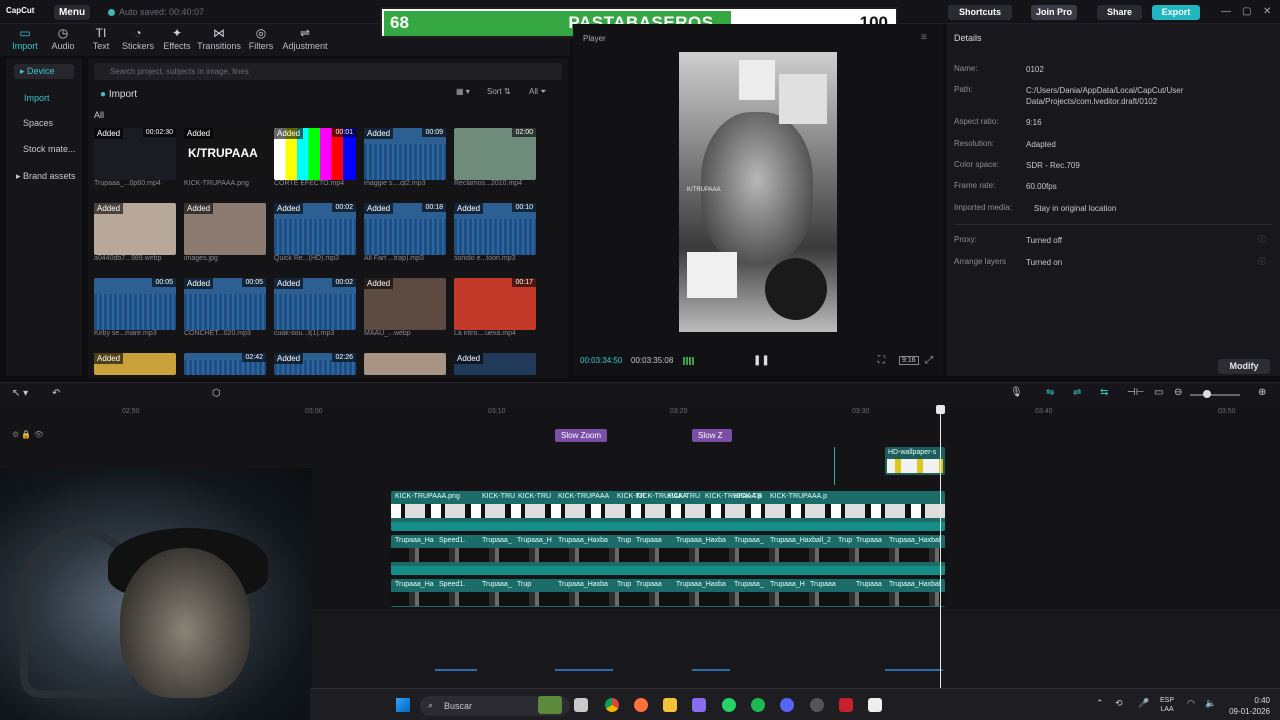 The width and height of the screenshot is (1280, 720). I want to click on zoom-in-icon: ⊕, so click(1262, 392).